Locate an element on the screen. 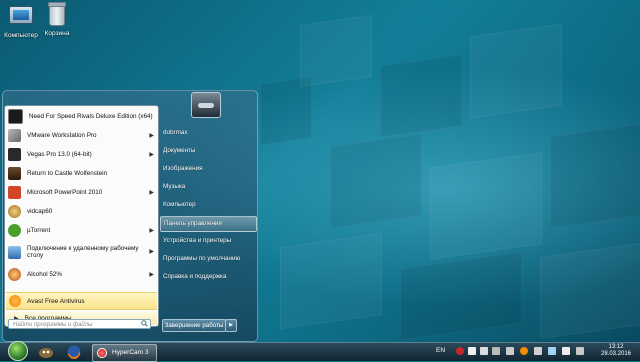 The width and height of the screenshot is (640, 362). firefox-icon is located at coordinates (74, 352).